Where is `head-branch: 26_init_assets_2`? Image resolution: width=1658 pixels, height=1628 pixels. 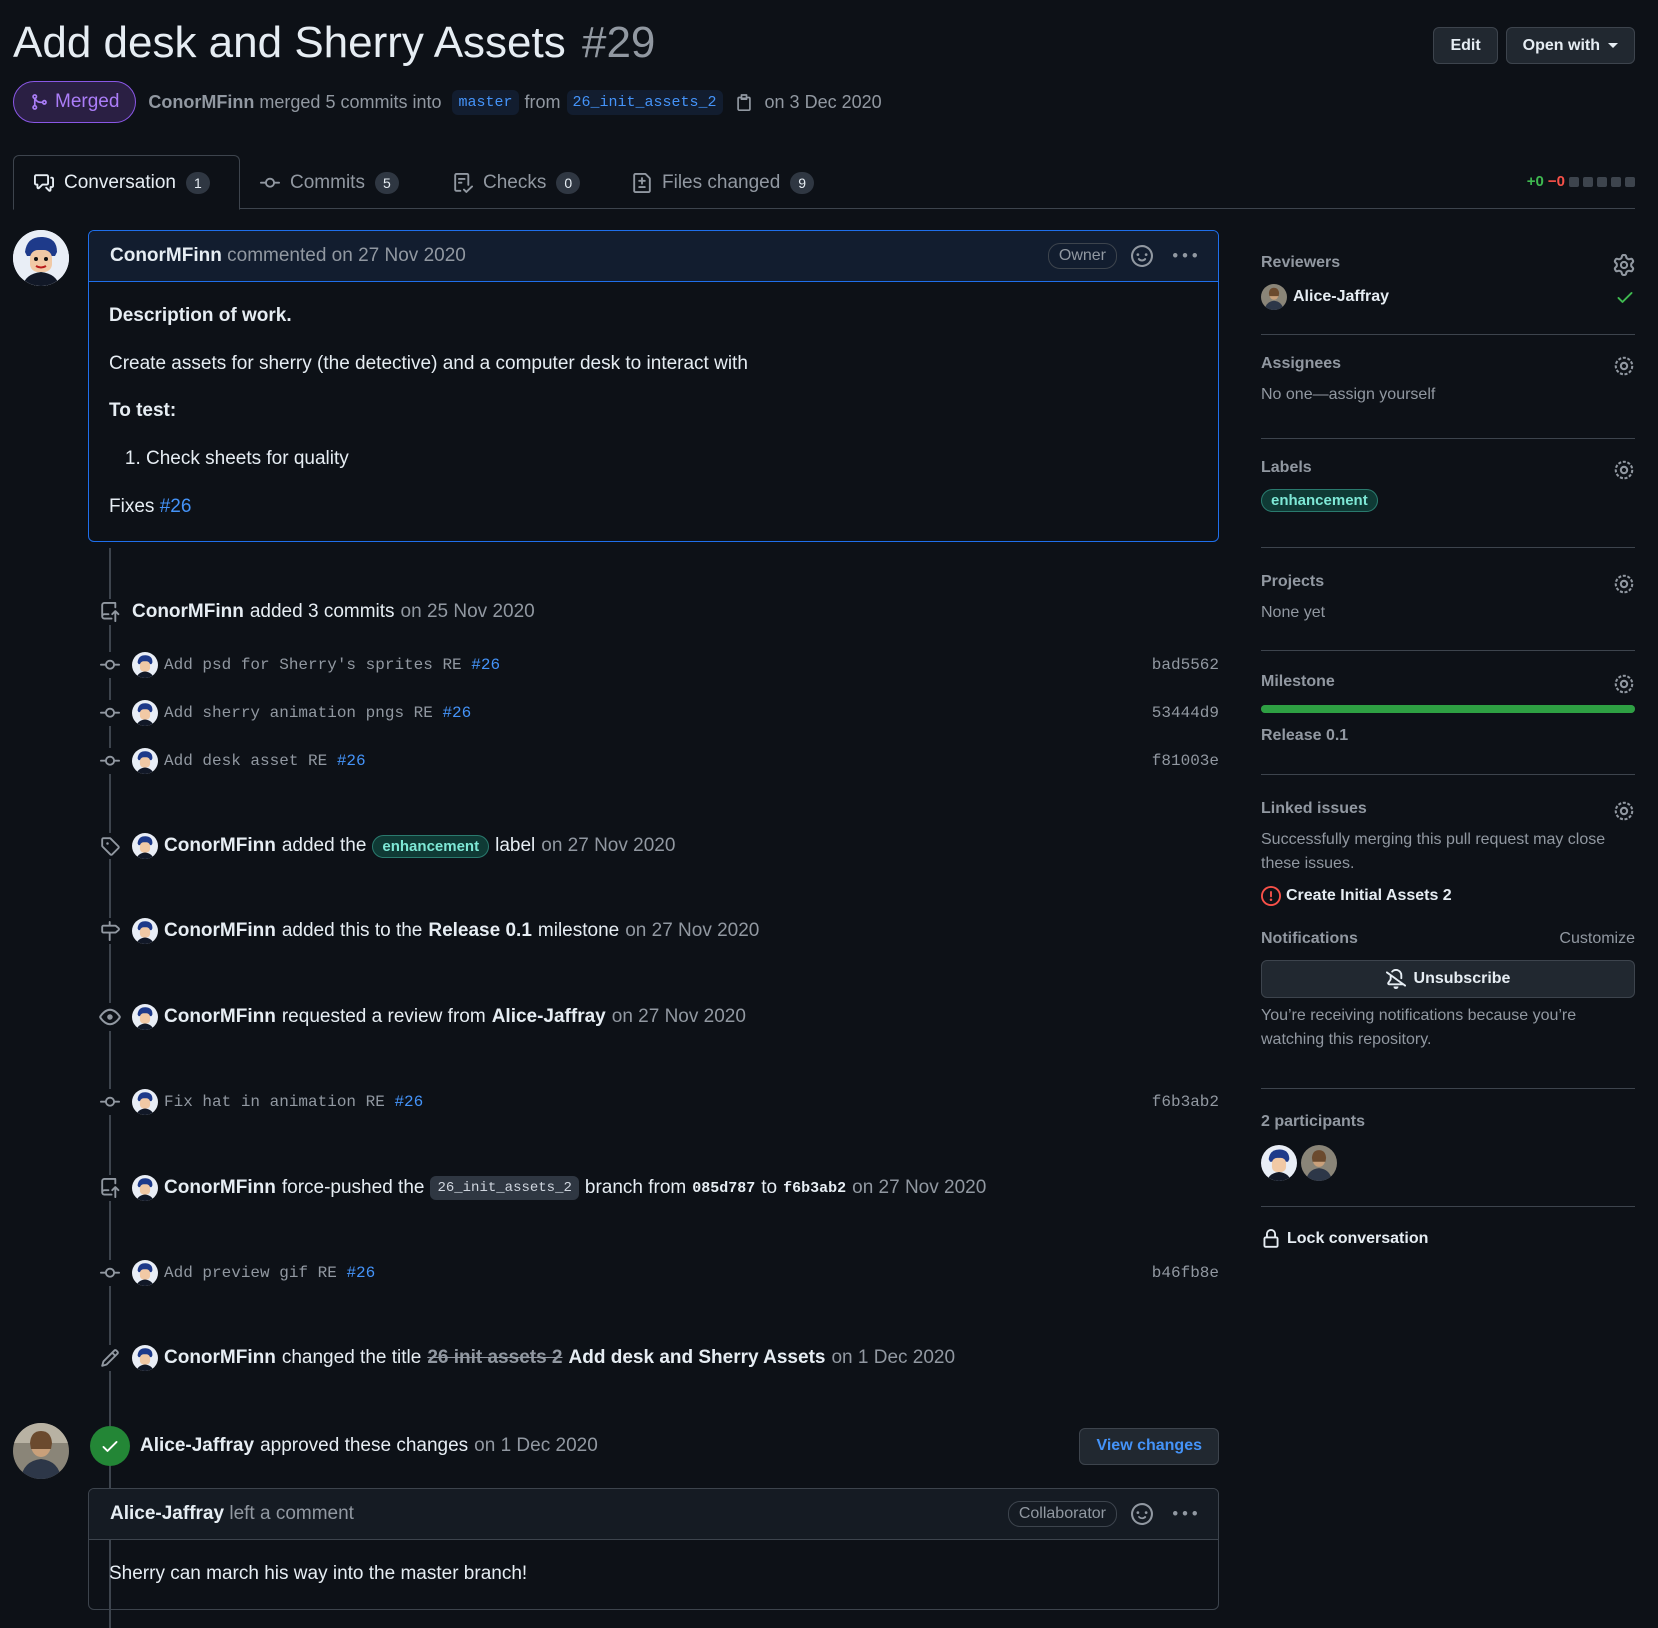 head-branch: 26_init_assets_2 is located at coordinates (644, 102).